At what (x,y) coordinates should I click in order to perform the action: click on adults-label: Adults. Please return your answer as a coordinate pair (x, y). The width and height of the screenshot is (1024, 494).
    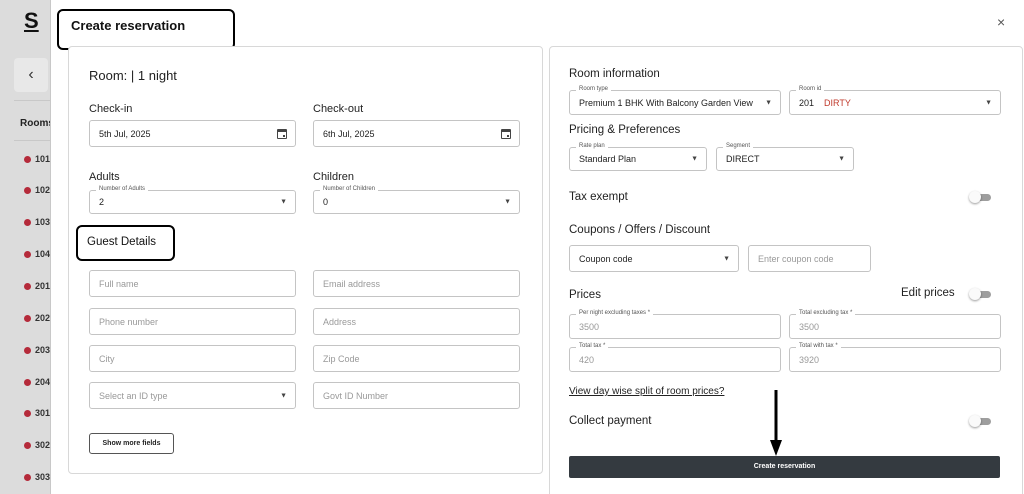
    Looking at the image, I should click on (104, 177).